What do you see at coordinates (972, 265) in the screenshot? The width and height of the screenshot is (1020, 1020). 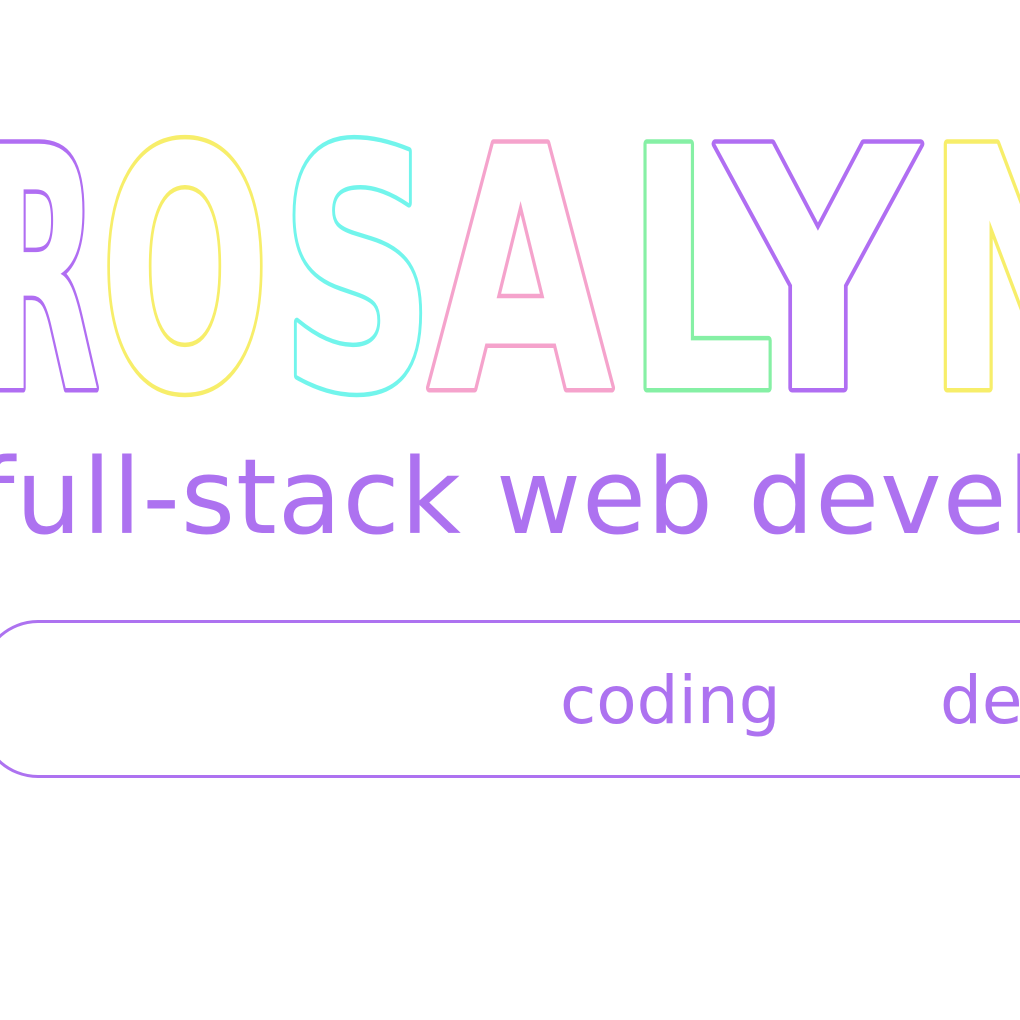 I see `logo-letter-n: N` at bounding box center [972, 265].